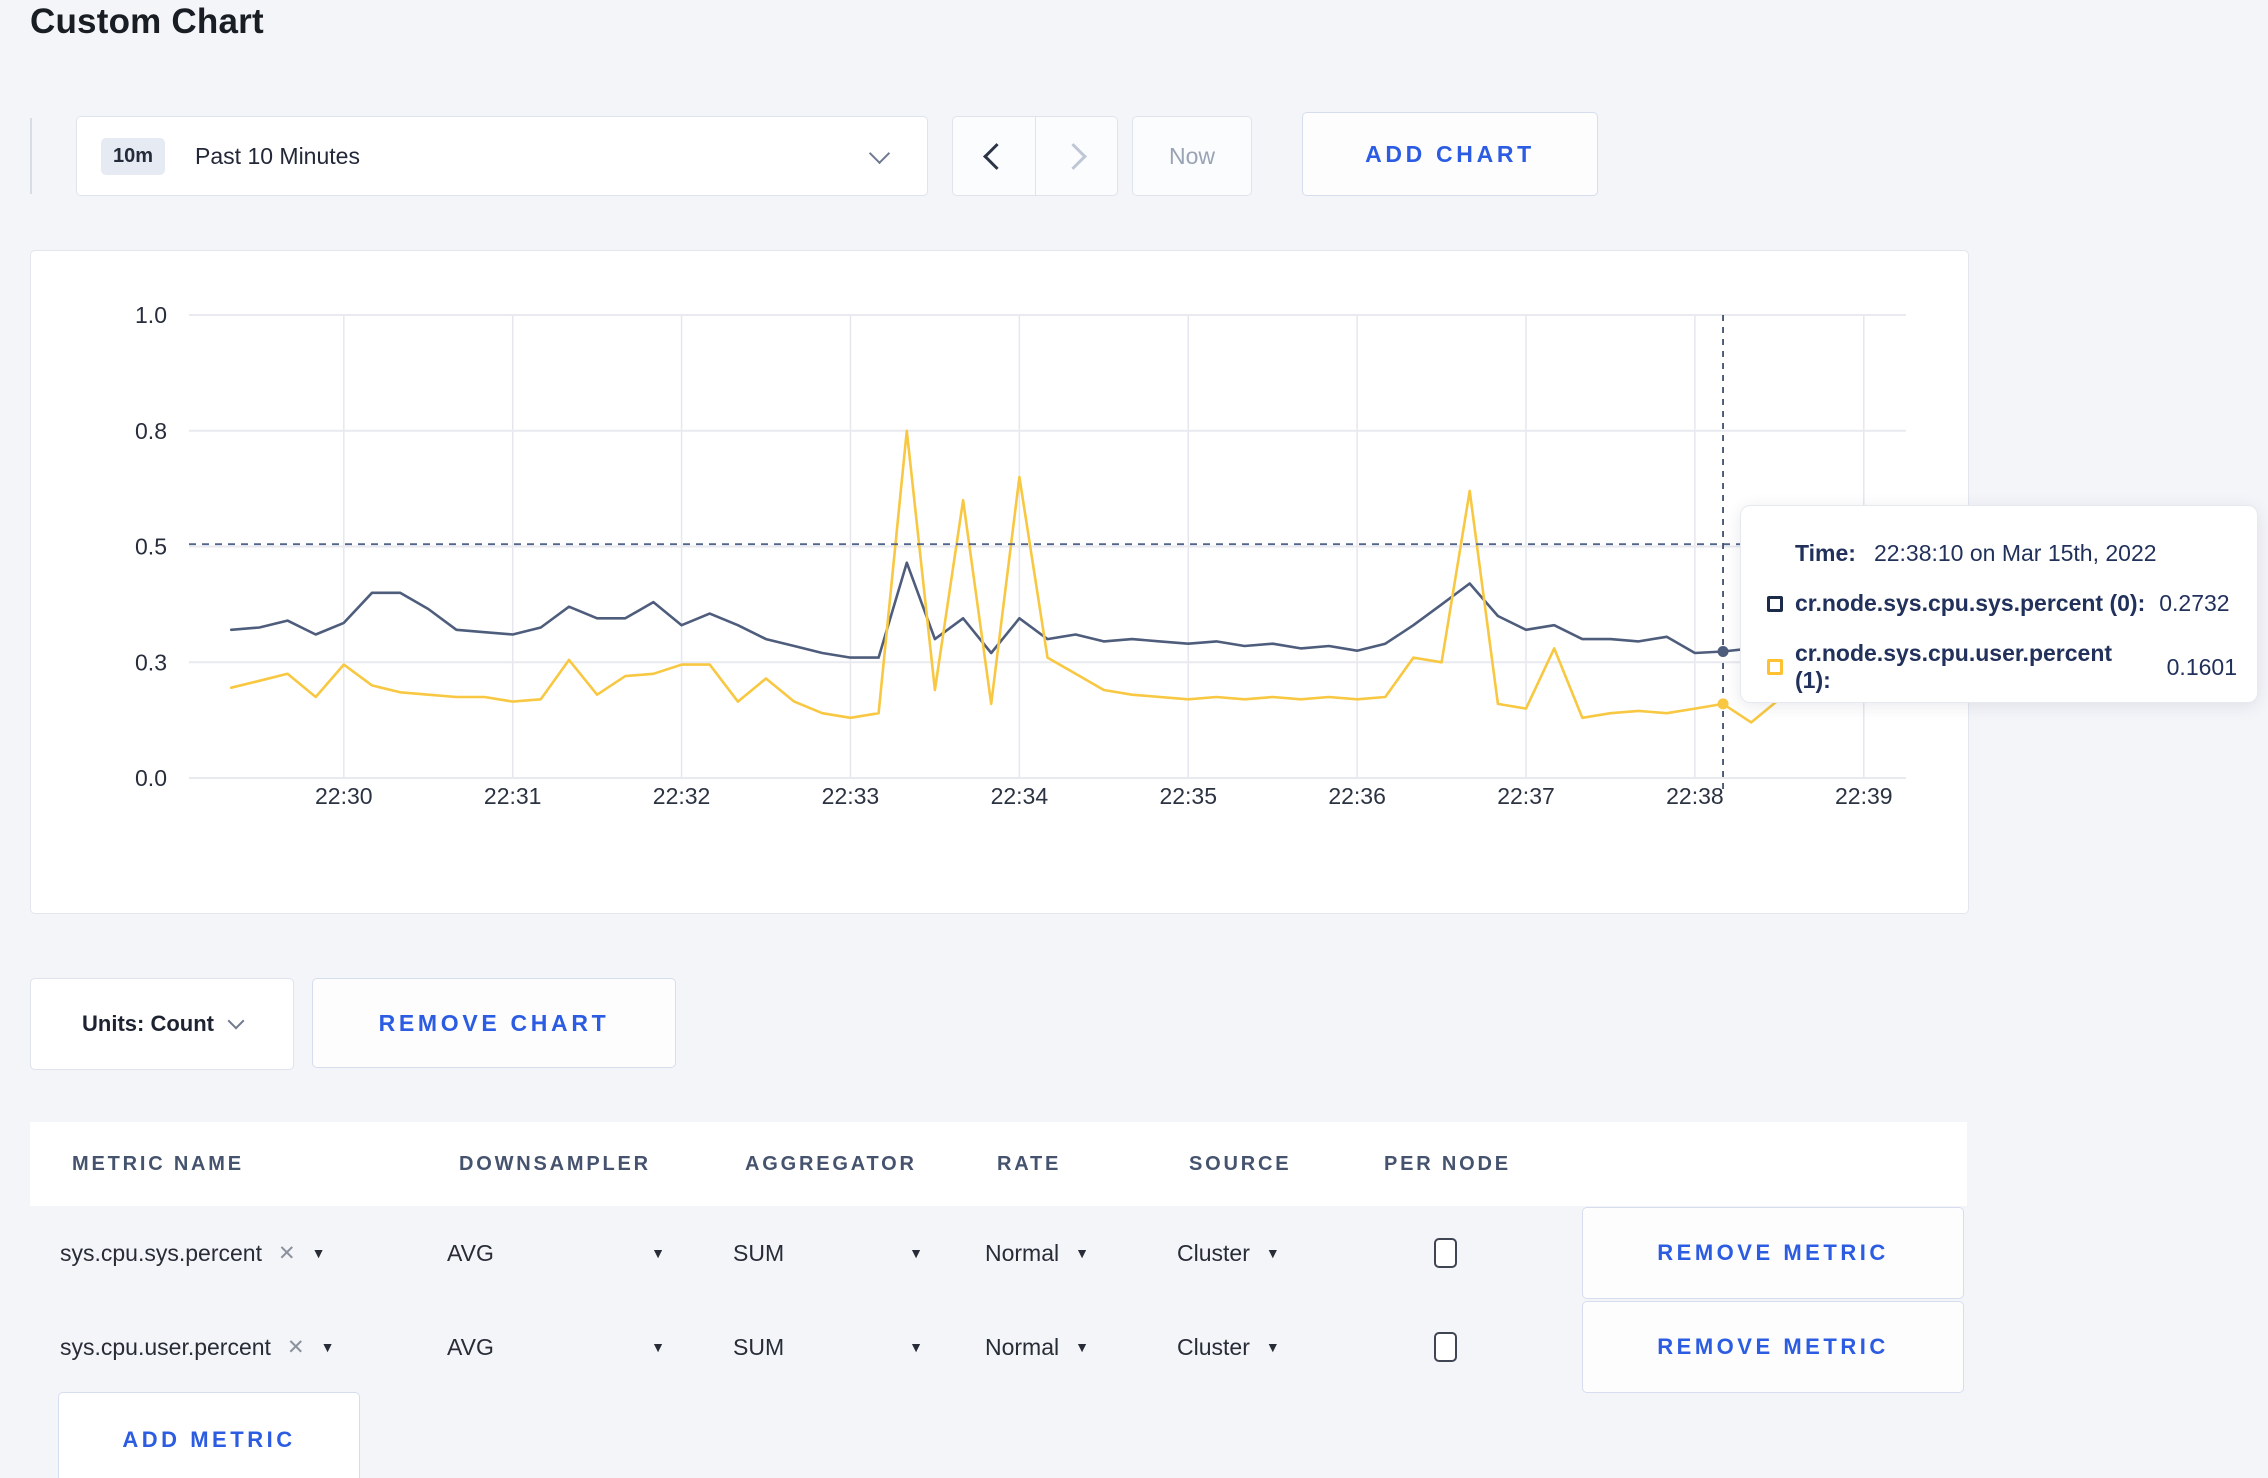  What do you see at coordinates (1526, 796) in the screenshot?
I see `x-tick-label: 22:37` at bounding box center [1526, 796].